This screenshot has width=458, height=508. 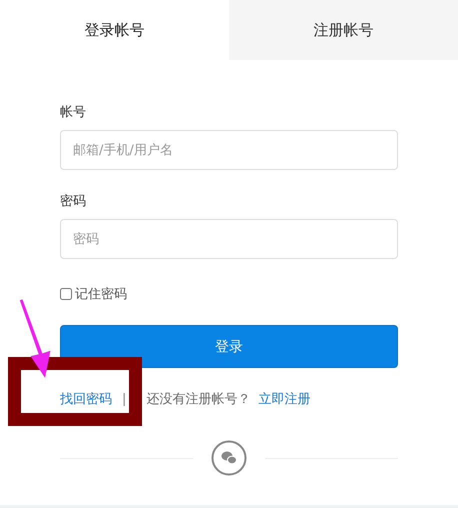 I want to click on checkbox, so click(x=66, y=294).